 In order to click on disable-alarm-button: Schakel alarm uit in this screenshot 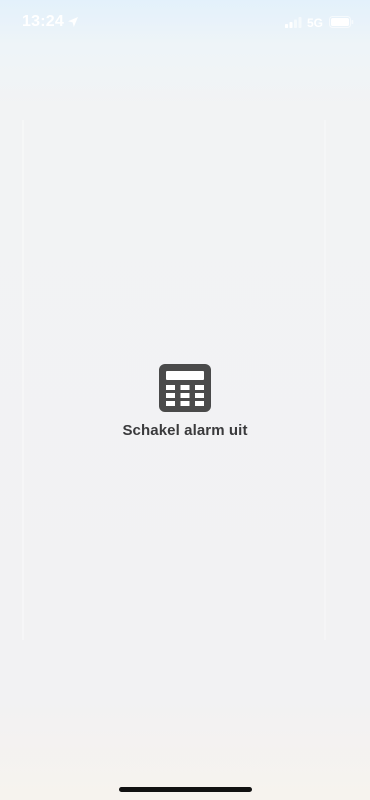, I will do `click(185, 401)`.